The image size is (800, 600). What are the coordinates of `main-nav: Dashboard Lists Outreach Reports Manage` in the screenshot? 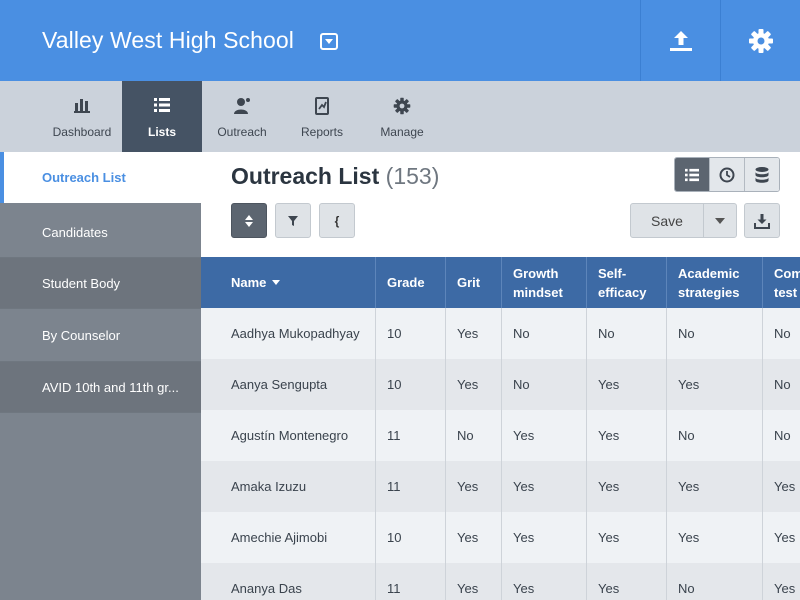 It's located at (400, 116).